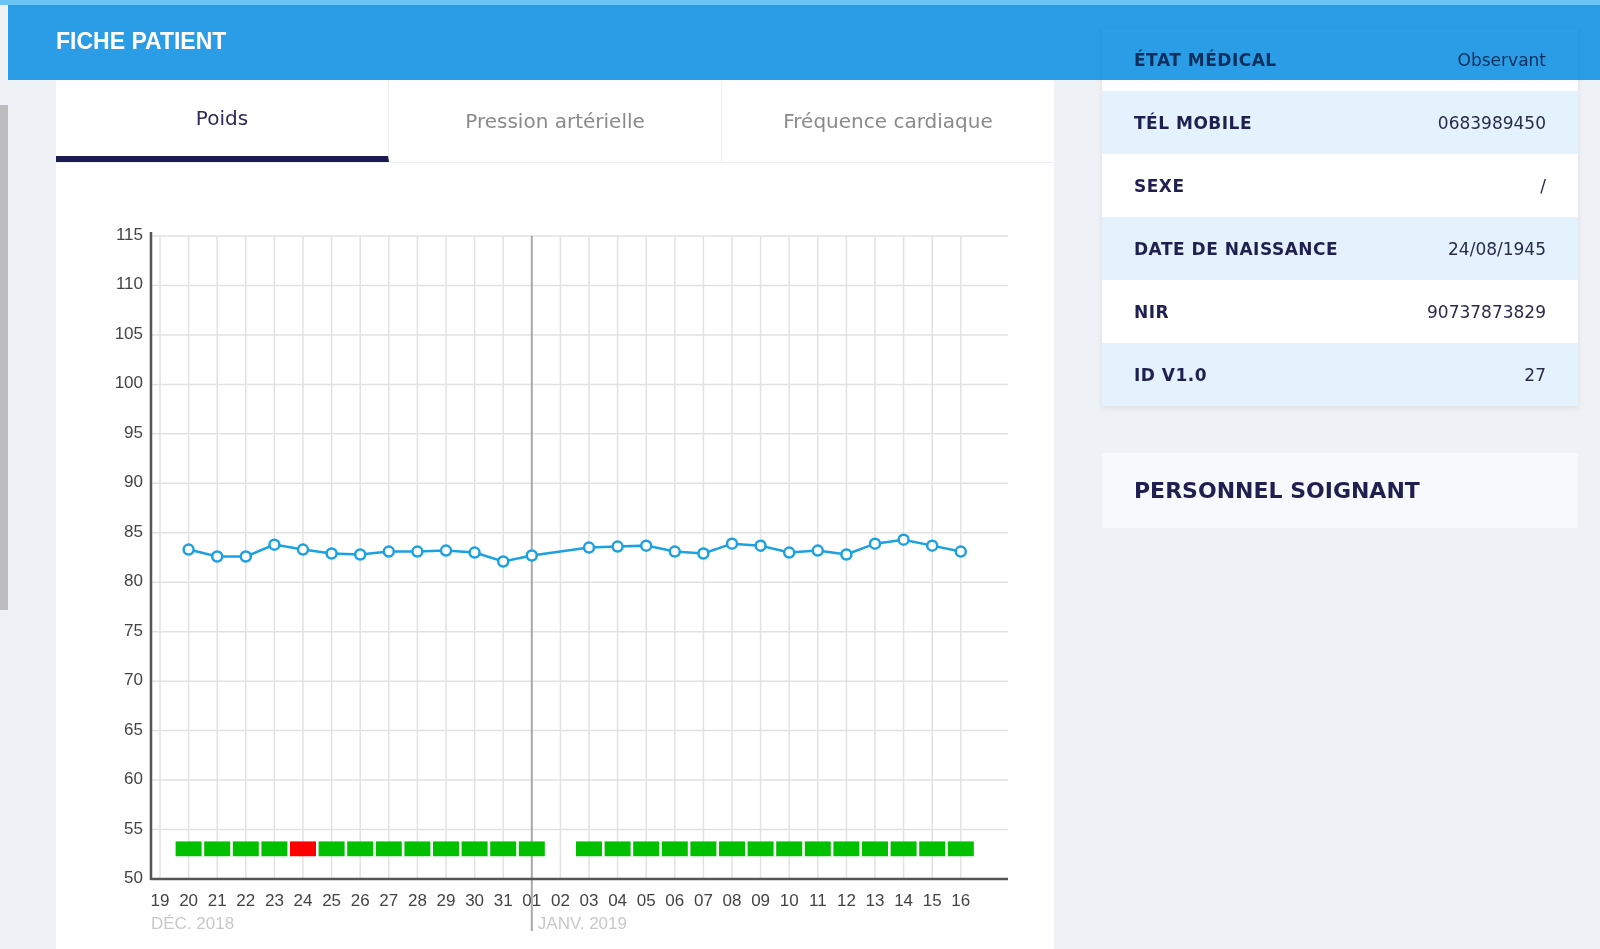  I want to click on field-value: Observant, so click(1501, 59).